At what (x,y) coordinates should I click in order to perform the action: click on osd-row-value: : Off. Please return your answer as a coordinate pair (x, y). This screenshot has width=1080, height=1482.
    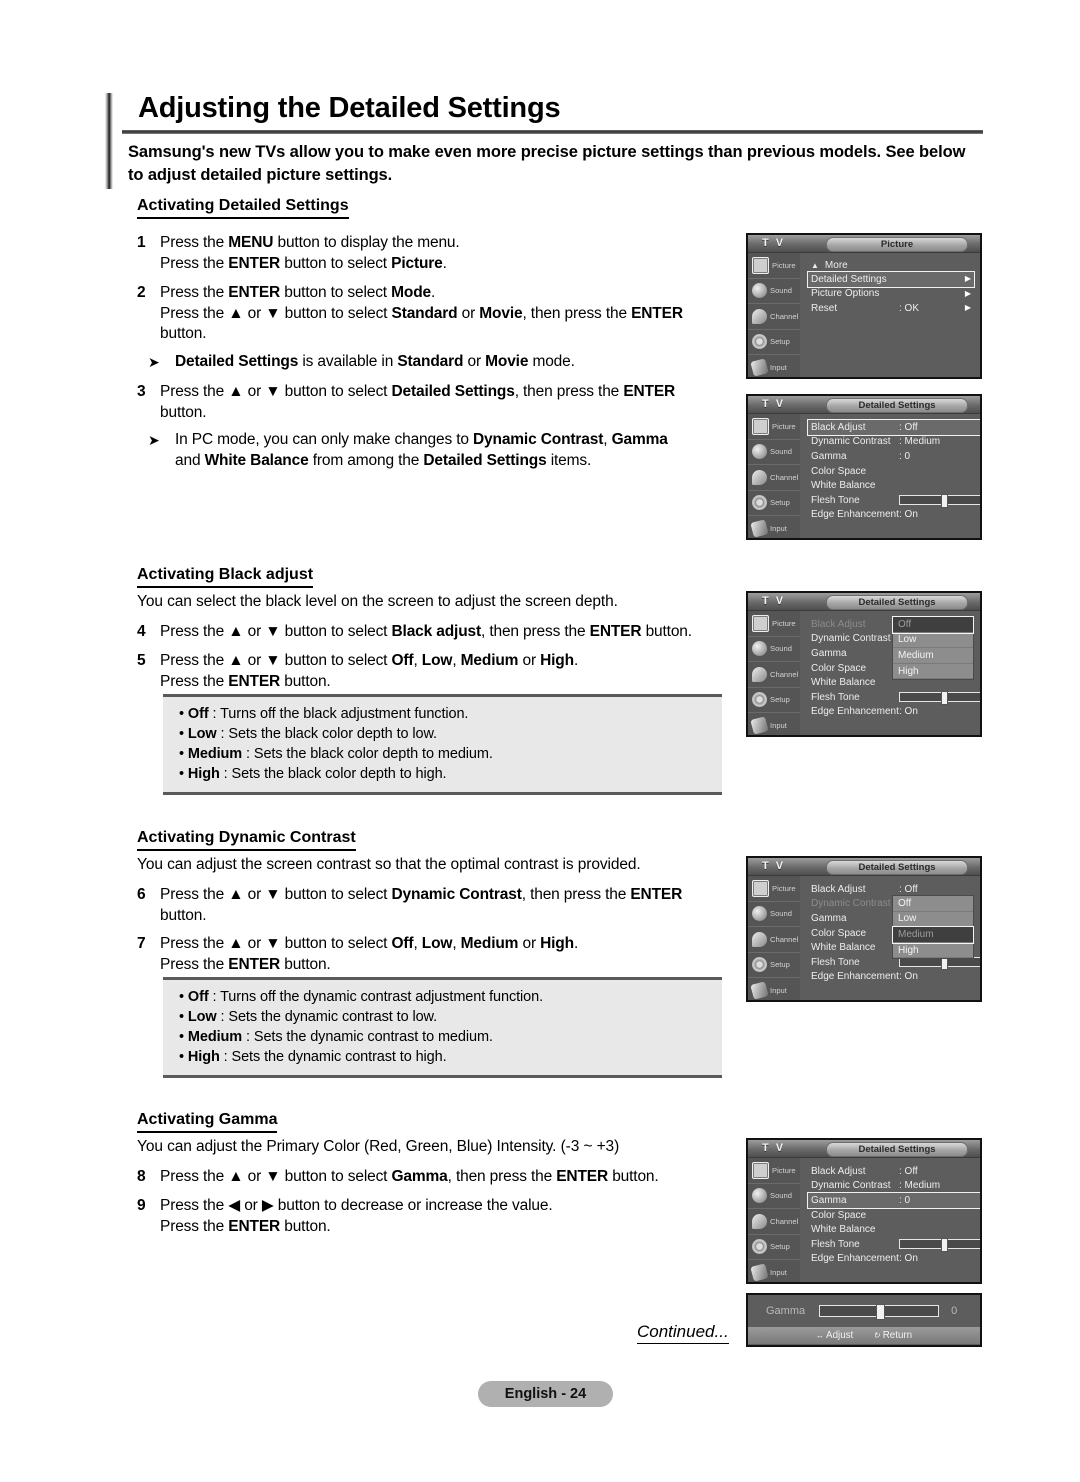
    Looking at the image, I should click on (908, 1171).